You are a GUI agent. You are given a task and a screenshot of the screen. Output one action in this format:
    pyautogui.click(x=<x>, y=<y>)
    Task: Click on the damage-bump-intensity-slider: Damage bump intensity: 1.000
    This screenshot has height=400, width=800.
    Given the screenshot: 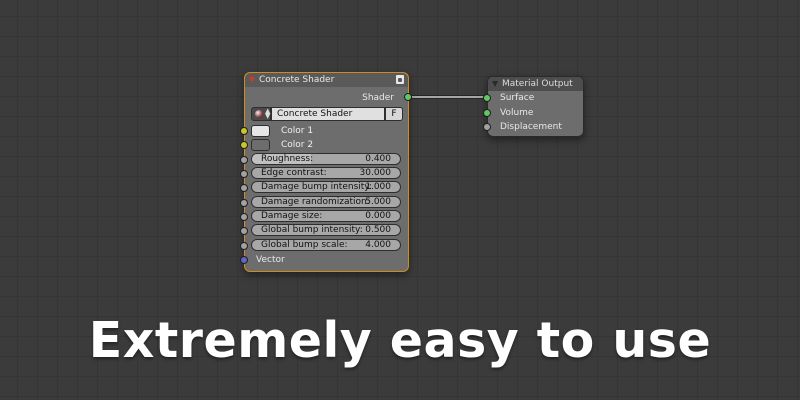 What is the action you would take?
    pyautogui.click(x=326, y=187)
    